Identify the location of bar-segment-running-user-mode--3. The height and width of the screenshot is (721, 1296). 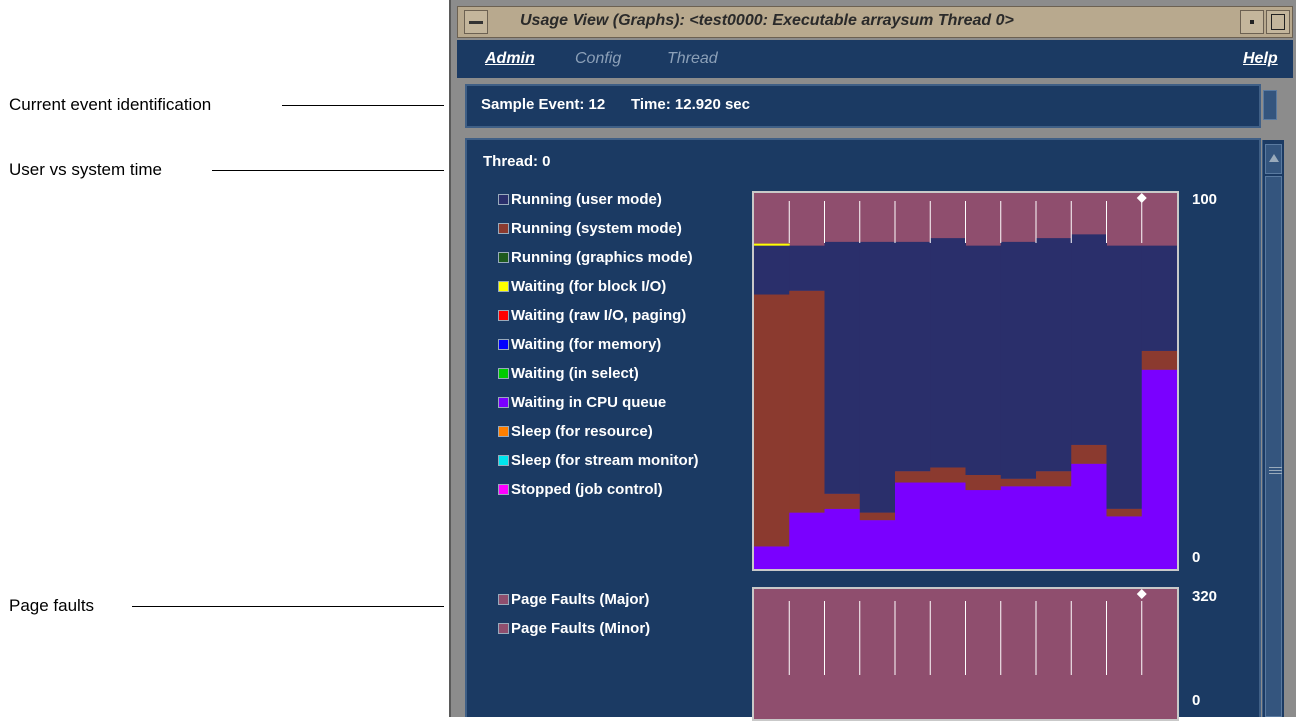
(842, 367).